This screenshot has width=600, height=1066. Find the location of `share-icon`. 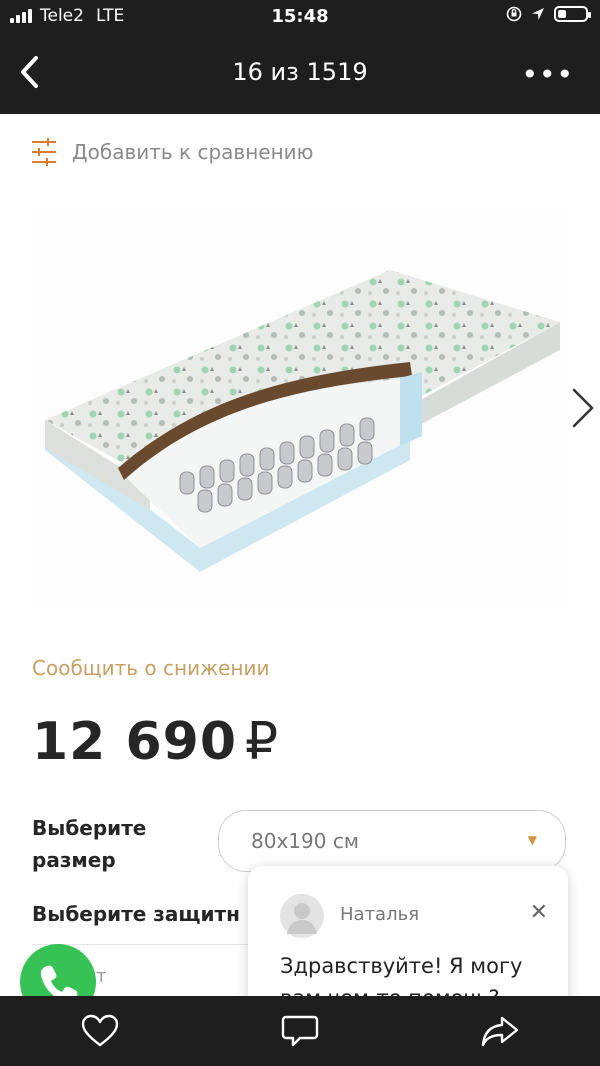

share-icon is located at coordinates (500, 1031).